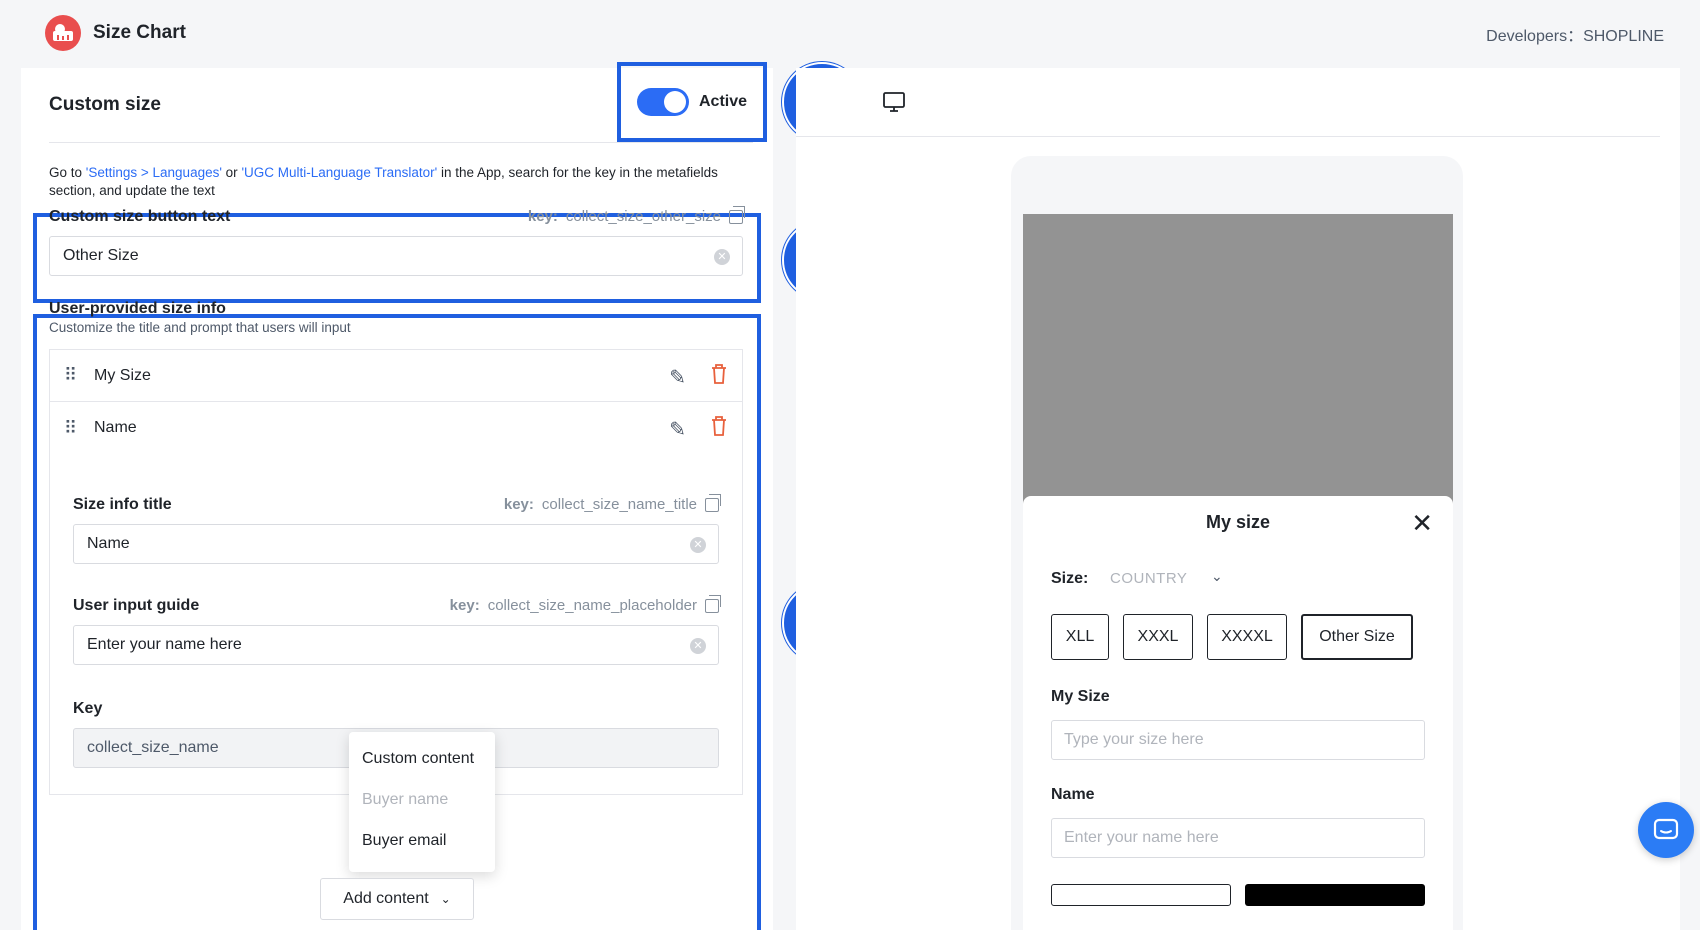 The width and height of the screenshot is (1700, 930). I want to click on size-info-title-key: key: collect_size_name_title, so click(612, 503).